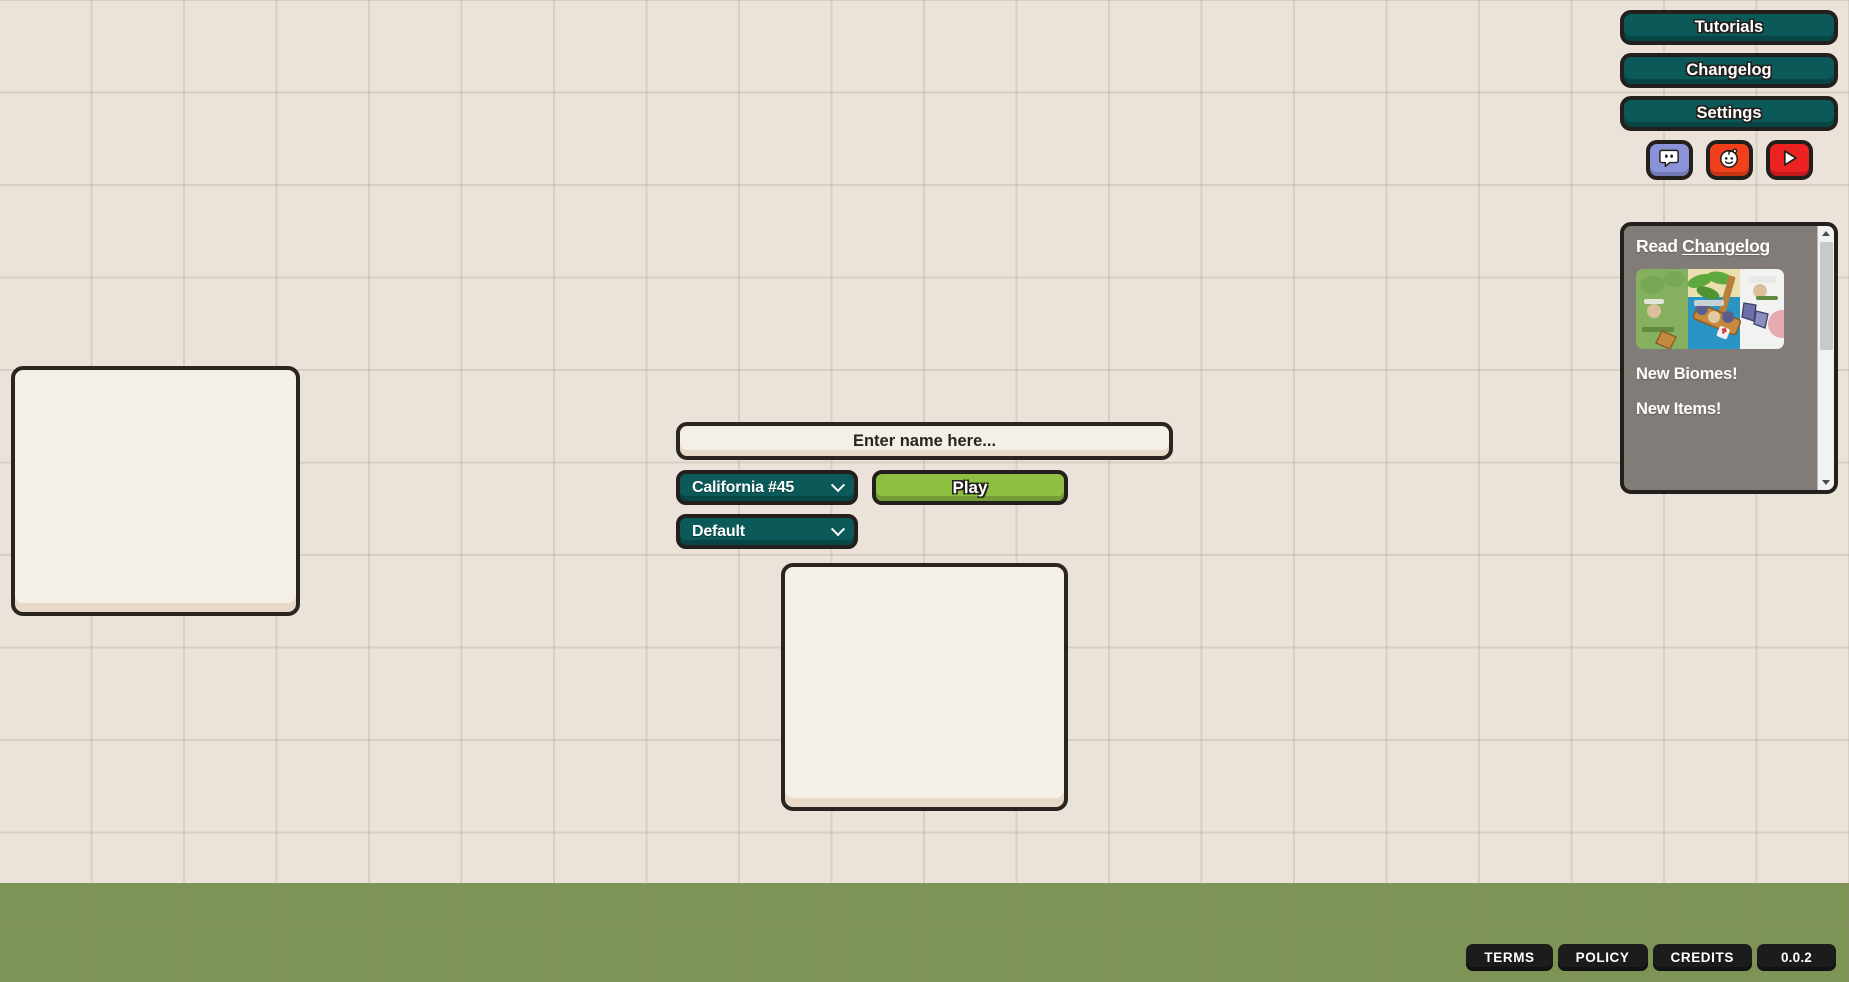  What do you see at coordinates (1729, 27) in the screenshot?
I see `tutorials-button: Tutorials` at bounding box center [1729, 27].